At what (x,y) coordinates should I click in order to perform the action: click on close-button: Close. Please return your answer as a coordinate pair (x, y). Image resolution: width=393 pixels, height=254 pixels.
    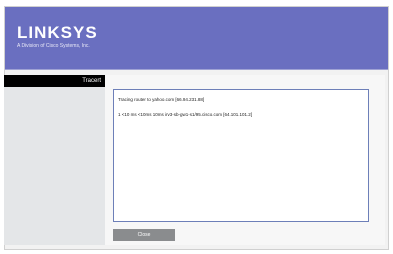
    Looking at the image, I should click on (144, 235).